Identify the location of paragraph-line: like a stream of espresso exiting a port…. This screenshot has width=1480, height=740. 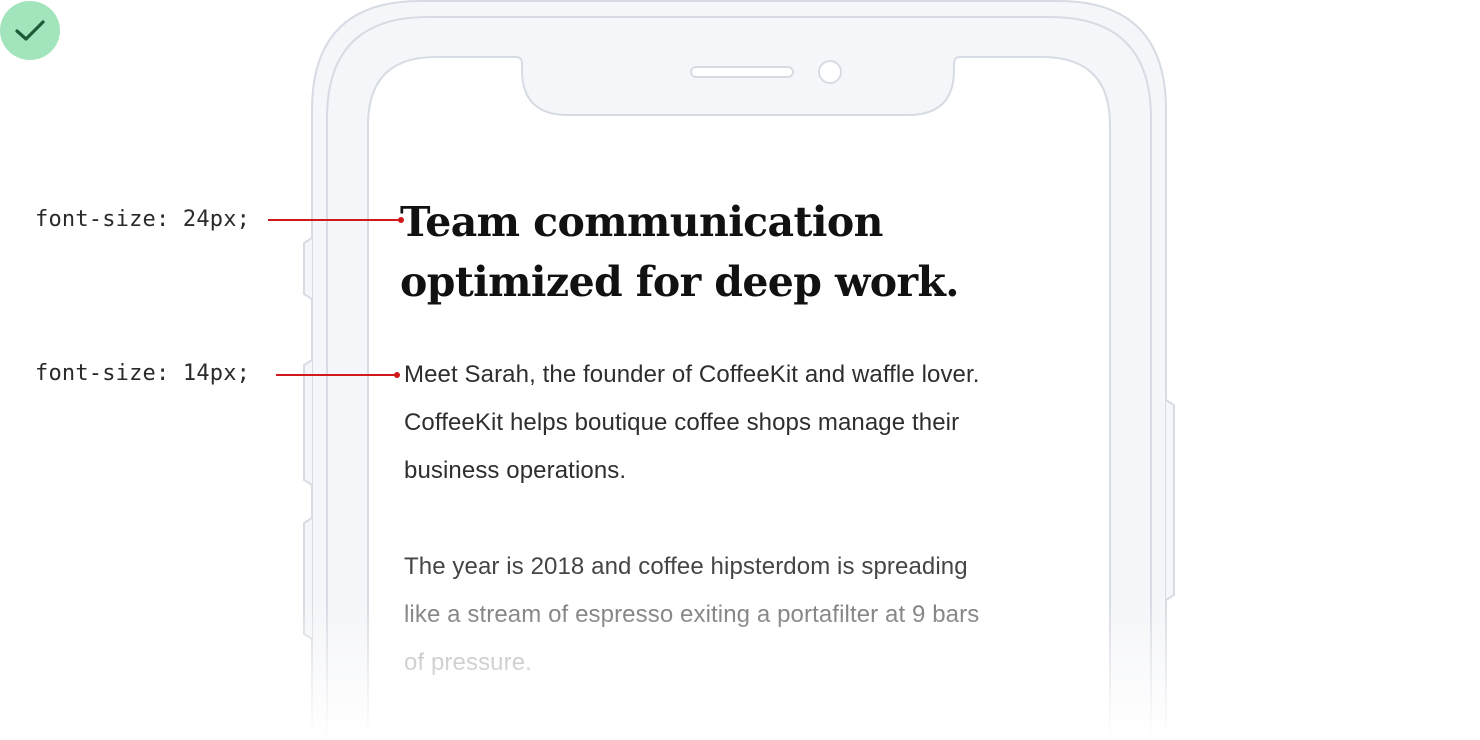
(692, 614).